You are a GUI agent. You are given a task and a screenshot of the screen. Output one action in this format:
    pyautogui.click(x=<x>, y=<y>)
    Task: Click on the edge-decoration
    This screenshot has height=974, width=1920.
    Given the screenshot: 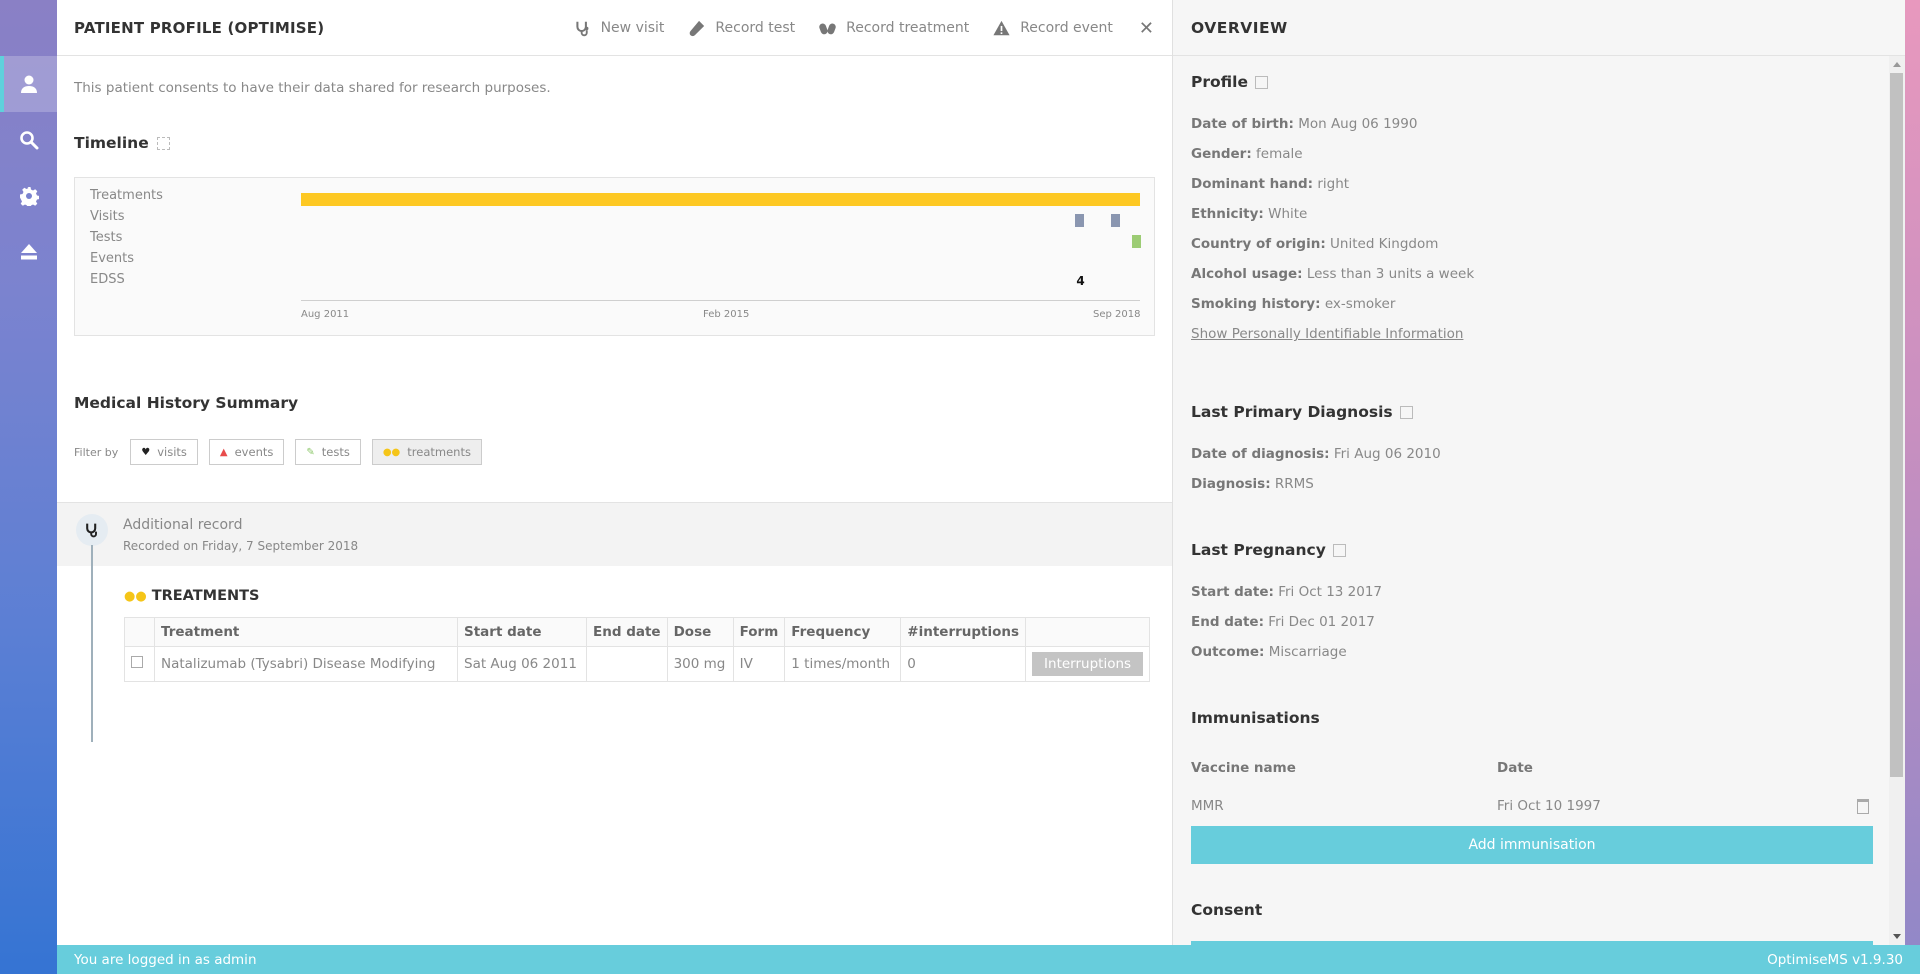 What is the action you would take?
    pyautogui.click(x=1912, y=487)
    